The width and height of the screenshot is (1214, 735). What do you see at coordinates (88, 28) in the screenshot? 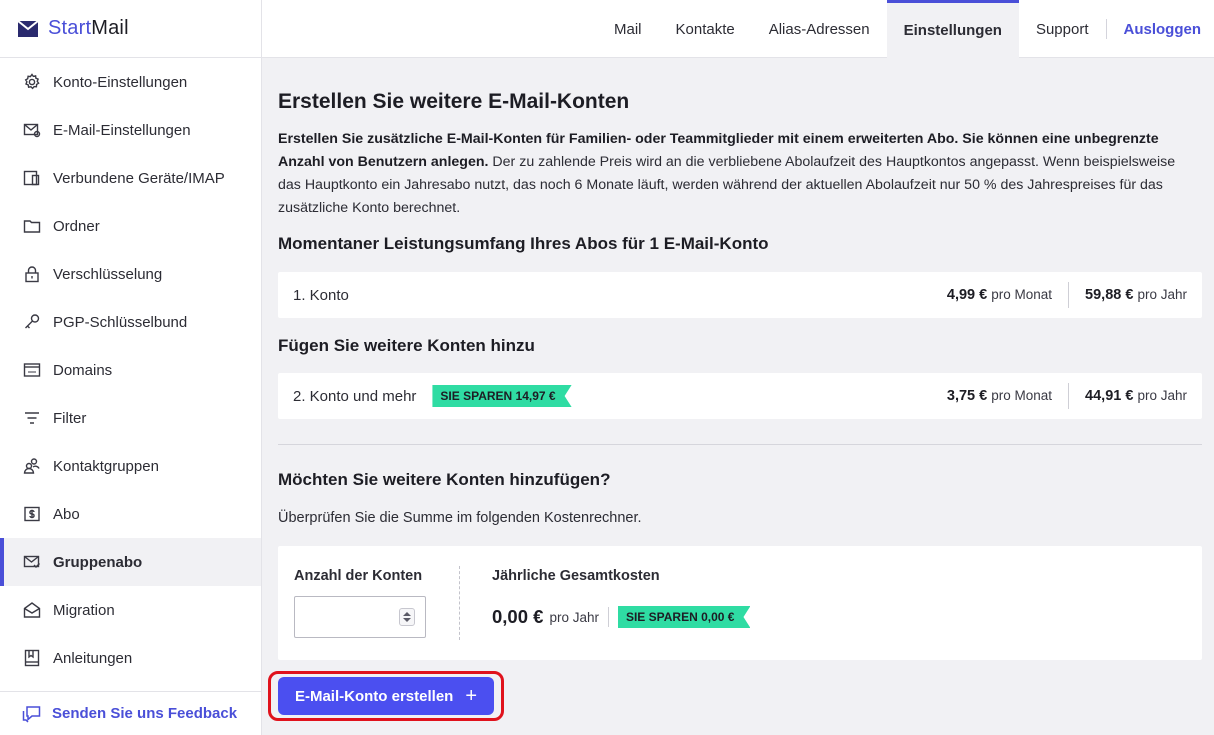
I see `logo-text: StartMail` at bounding box center [88, 28].